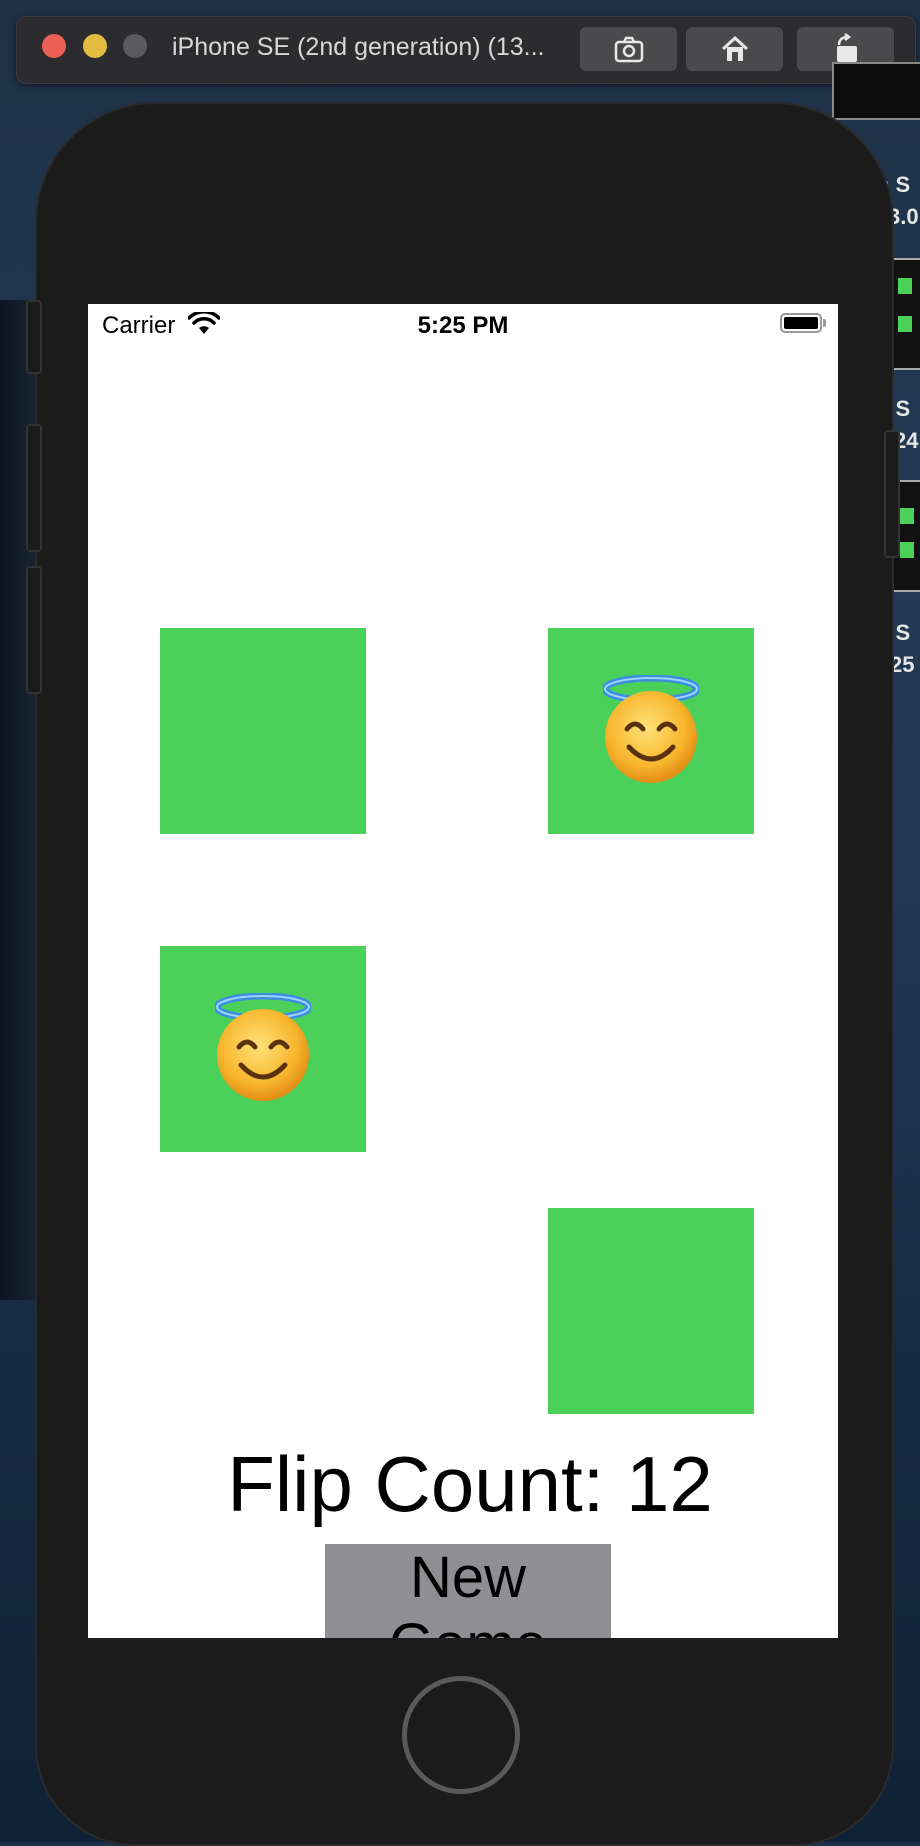 This screenshot has width=920, height=1846. I want to click on home-icon, so click(734, 48).